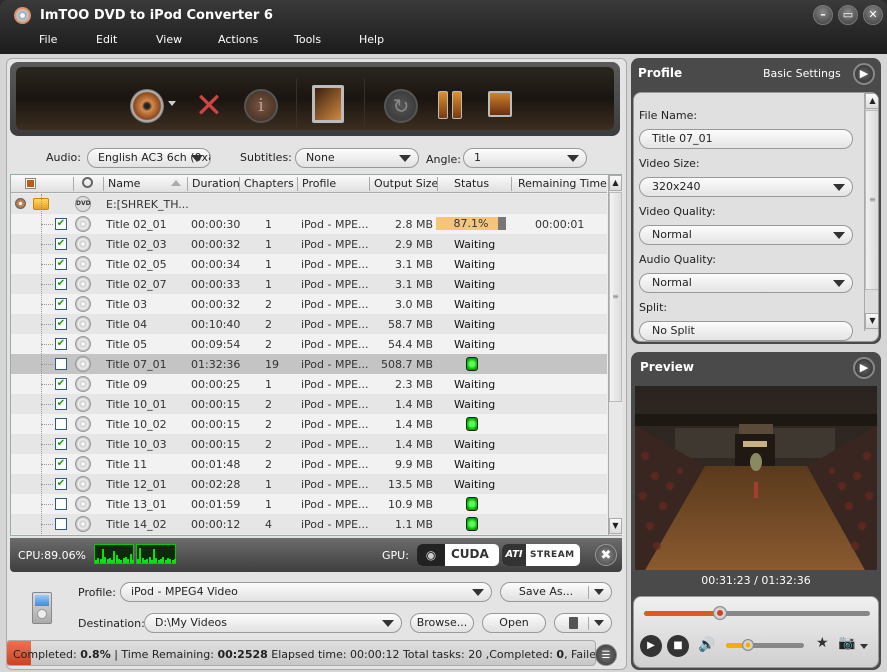 The width and height of the screenshot is (887, 672). Describe the element at coordinates (306, 592) in the screenshot. I see `profile-select: iPod - MPEG4 Video` at that location.